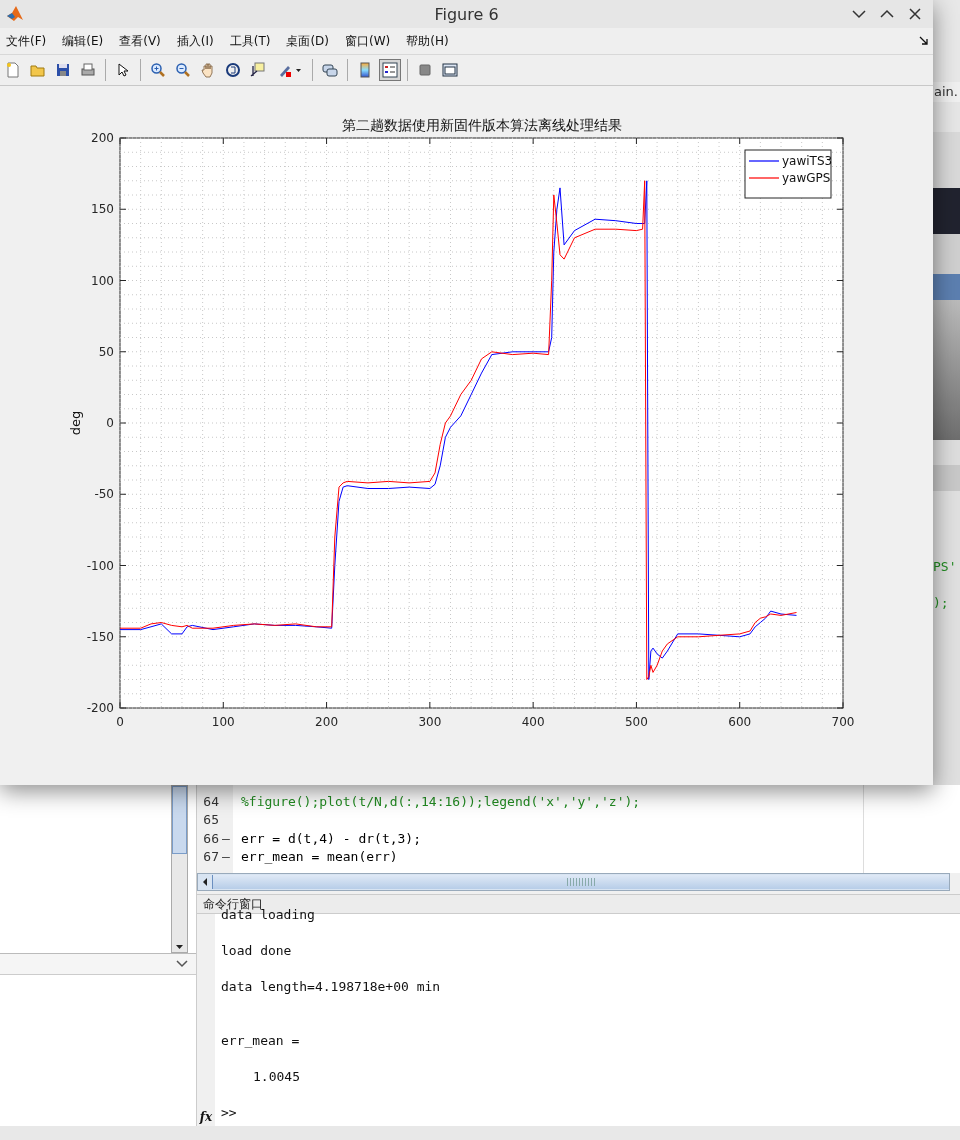  I want to click on zoom-in-icon, so click(158, 70).